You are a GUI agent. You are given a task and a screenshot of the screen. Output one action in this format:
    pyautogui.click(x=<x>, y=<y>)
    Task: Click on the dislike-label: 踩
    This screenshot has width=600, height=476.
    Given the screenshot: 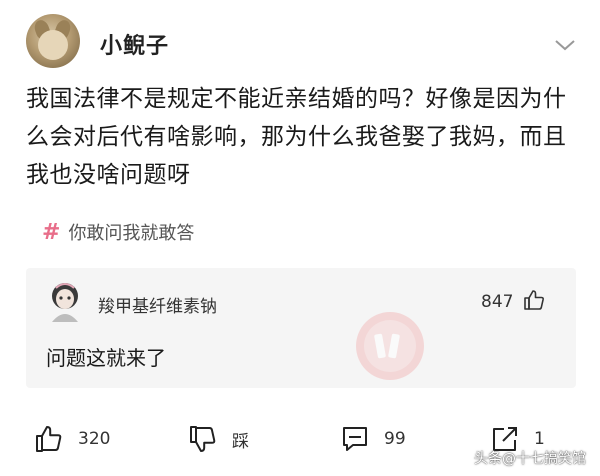 What is the action you would take?
    pyautogui.click(x=240, y=441)
    